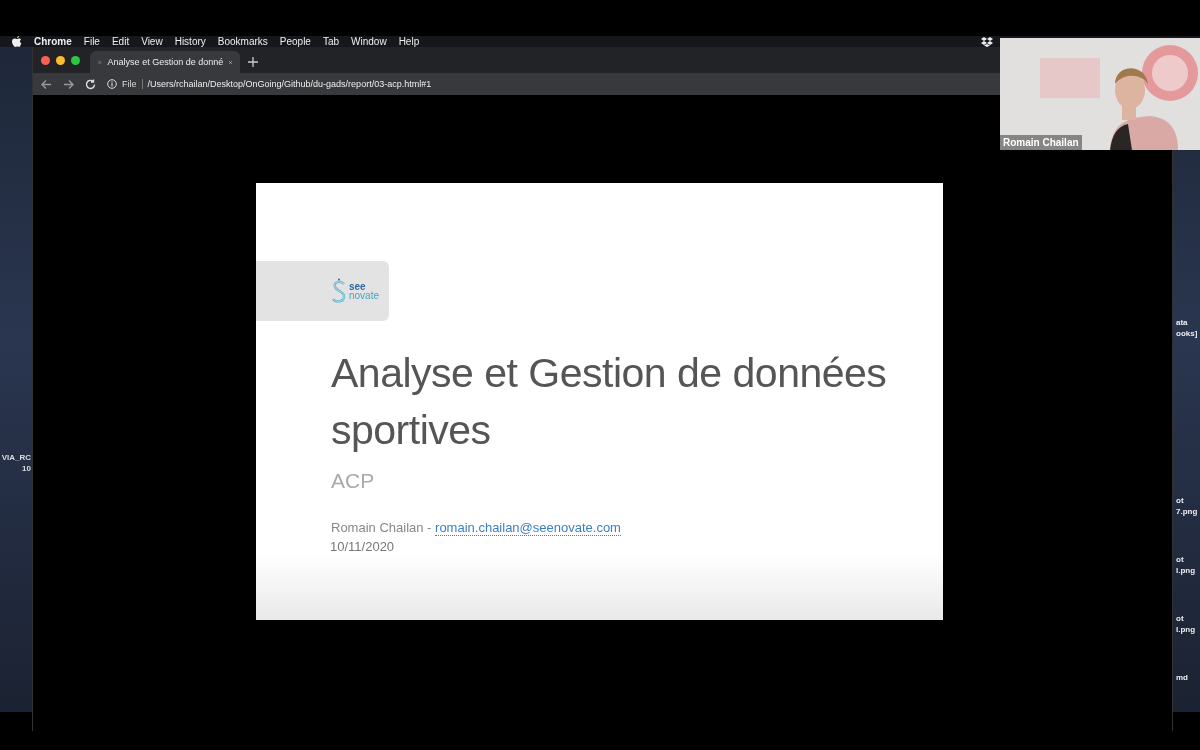 This screenshot has height=750, width=1200. What do you see at coordinates (1187, 333) in the screenshot?
I see `file-label: ooks]` at bounding box center [1187, 333].